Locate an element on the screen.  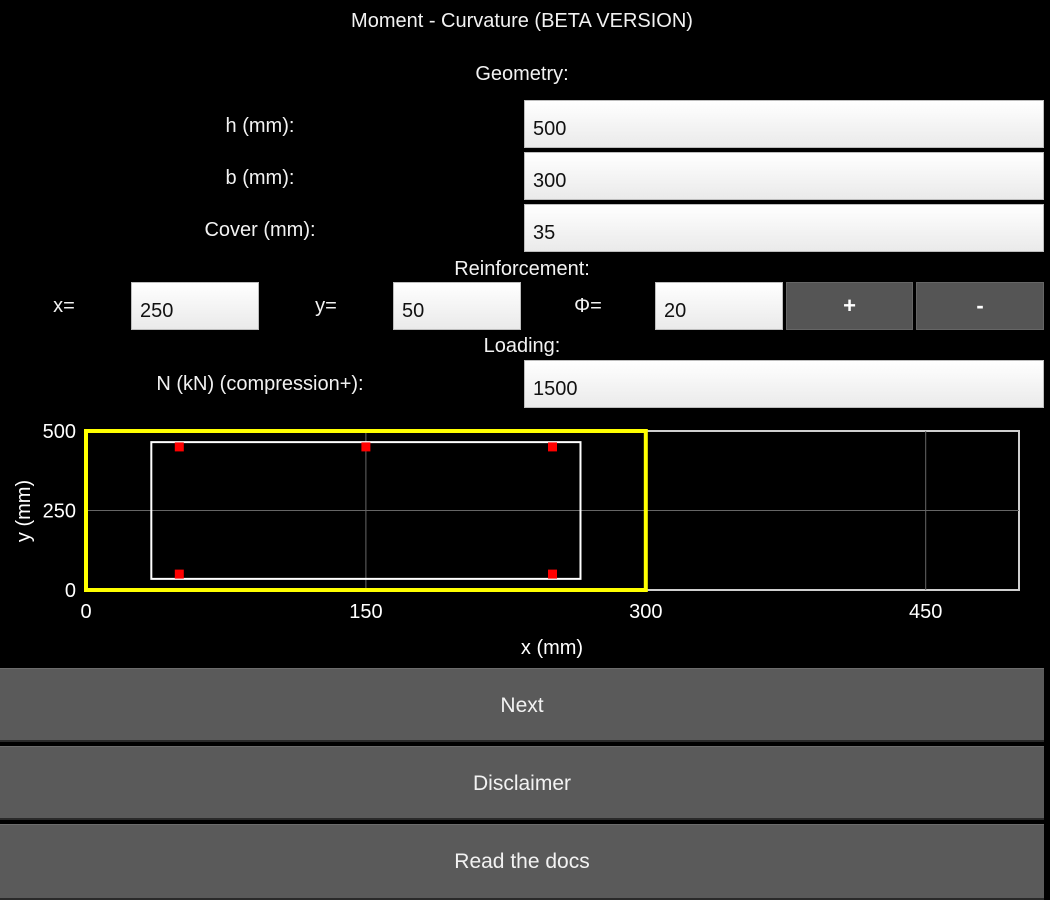
app-title: Moment - Curvature (BETA VERSION) is located at coordinates (522, 21).